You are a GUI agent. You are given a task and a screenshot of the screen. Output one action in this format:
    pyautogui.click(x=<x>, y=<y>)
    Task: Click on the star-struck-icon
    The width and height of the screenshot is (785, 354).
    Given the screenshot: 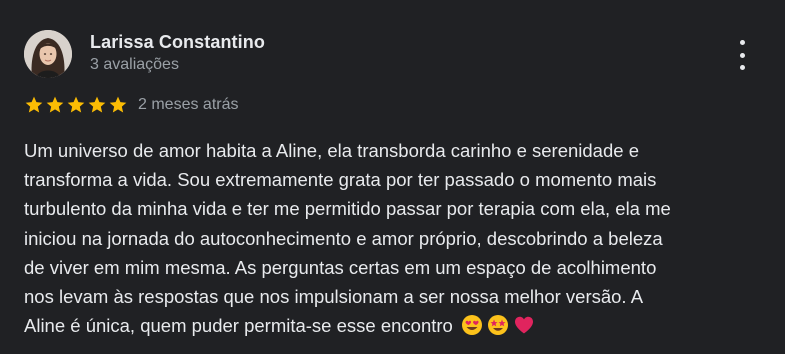 What is the action you would take?
    pyautogui.click(x=497, y=325)
    